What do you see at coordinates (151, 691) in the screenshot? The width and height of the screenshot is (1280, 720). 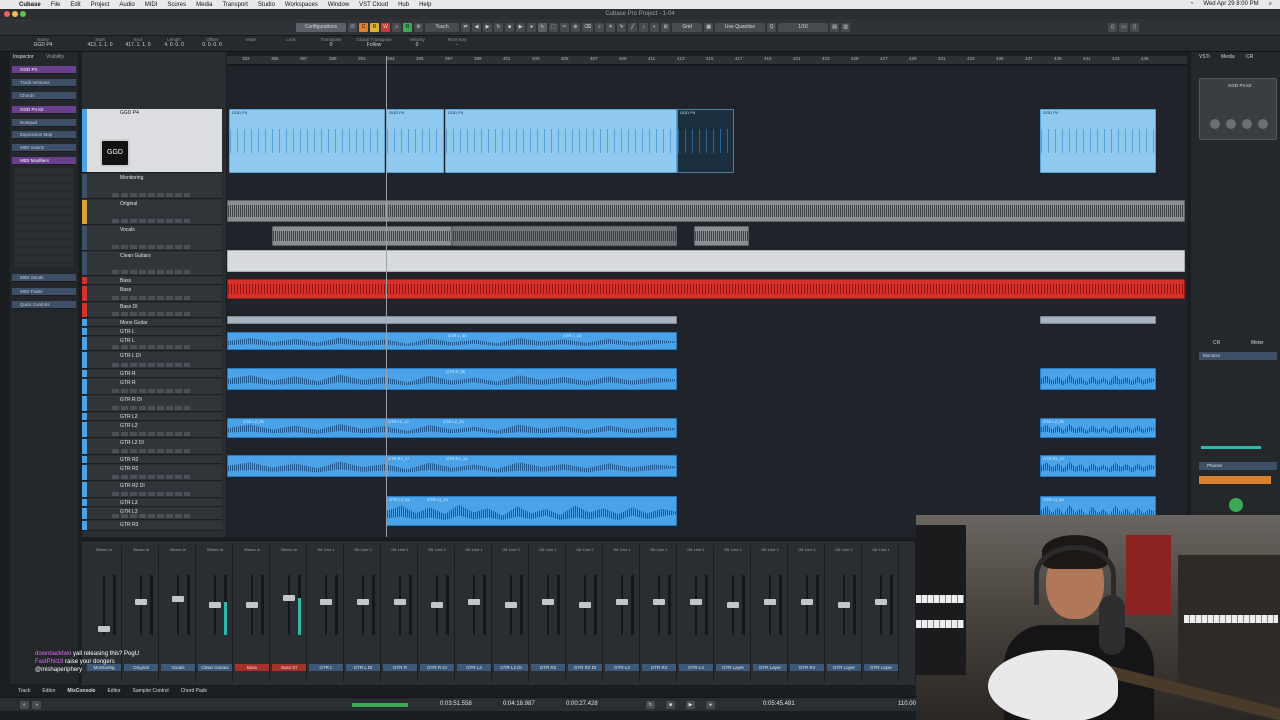 I see `tab-sampler-control: Sampler Control` at bounding box center [151, 691].